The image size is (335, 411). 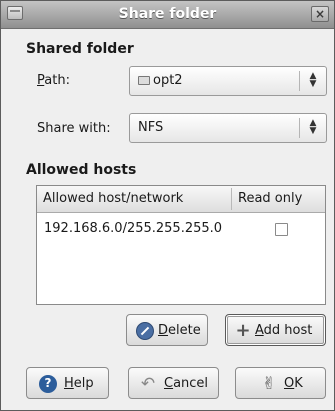 What do you see at coordinates (53, 80) in the screenshot?
I see `path-label: Path:` at bounding box center [53, 80].